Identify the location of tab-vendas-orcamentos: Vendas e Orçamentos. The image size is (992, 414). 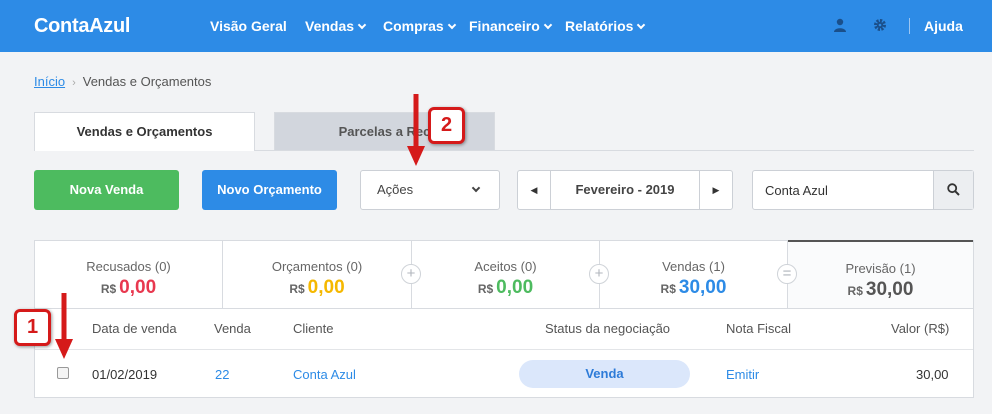
(144, 131).